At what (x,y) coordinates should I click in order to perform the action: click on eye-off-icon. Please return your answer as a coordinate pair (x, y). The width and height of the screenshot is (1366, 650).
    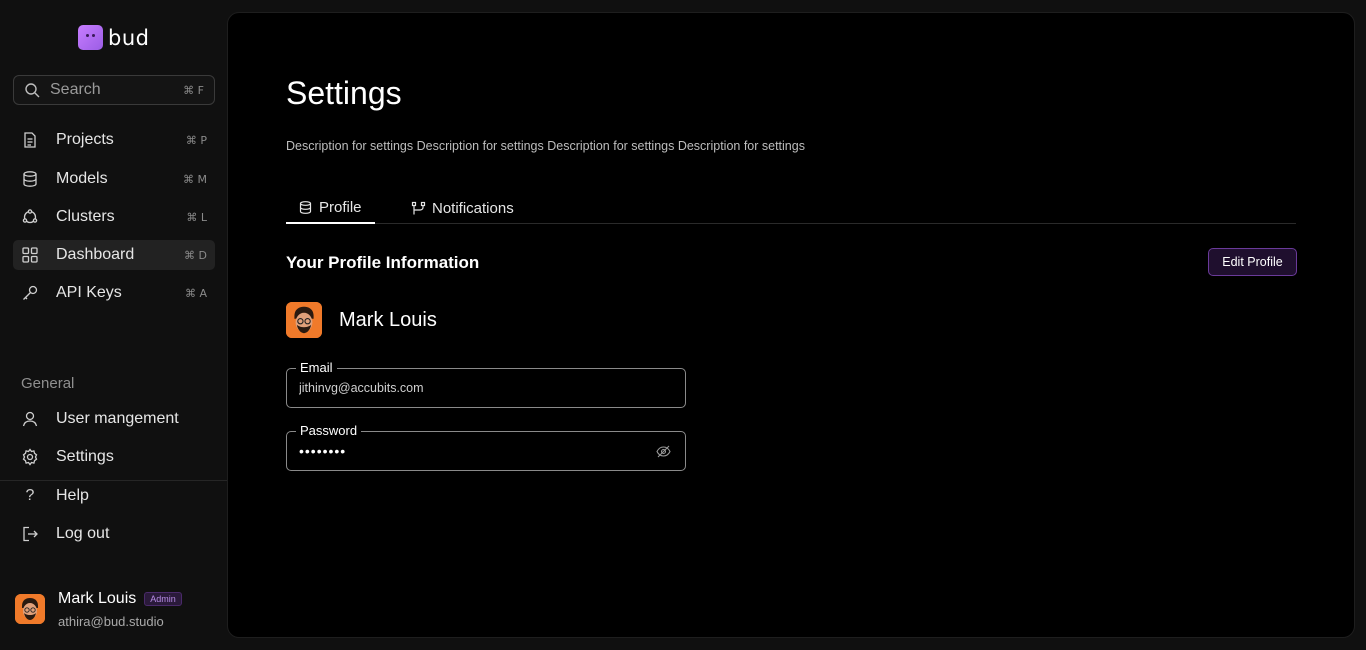
    Looking at the image, I should click on (663, 451).